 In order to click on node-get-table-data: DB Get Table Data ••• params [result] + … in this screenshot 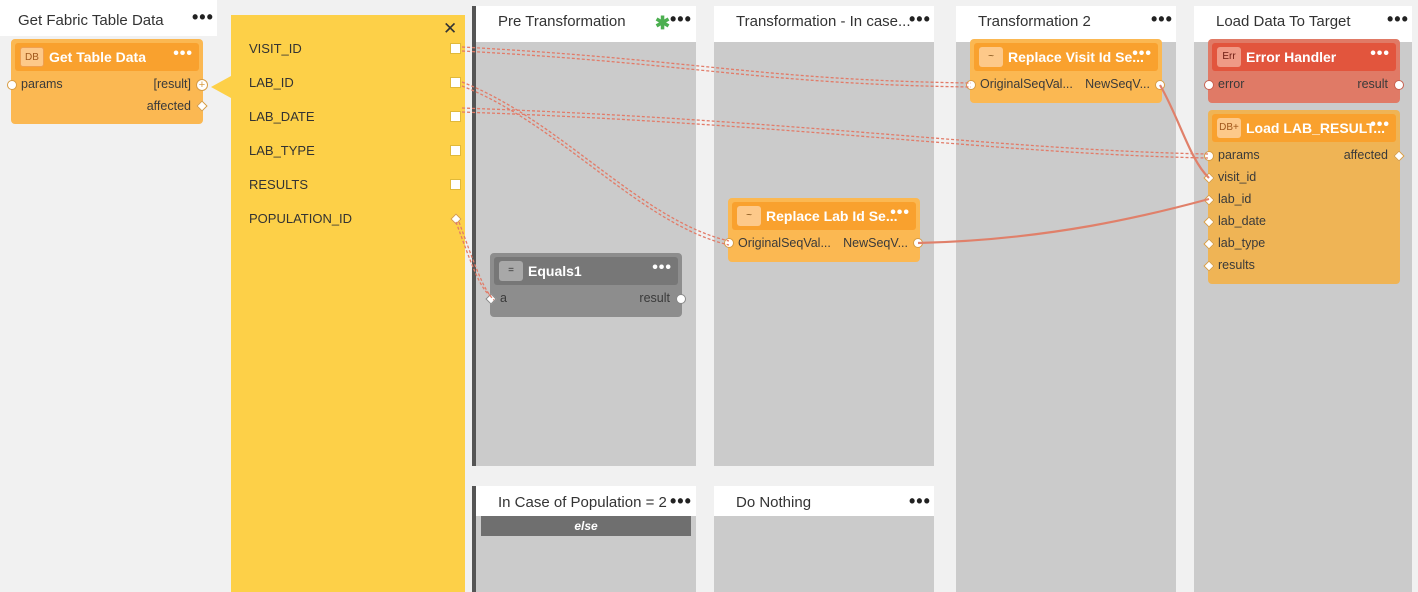, I will do `click(107, 81)`.